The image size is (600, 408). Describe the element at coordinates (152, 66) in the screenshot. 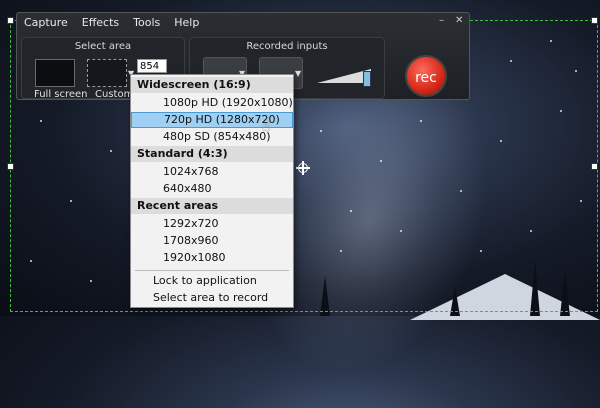

I see `width-input: 854` at that location.